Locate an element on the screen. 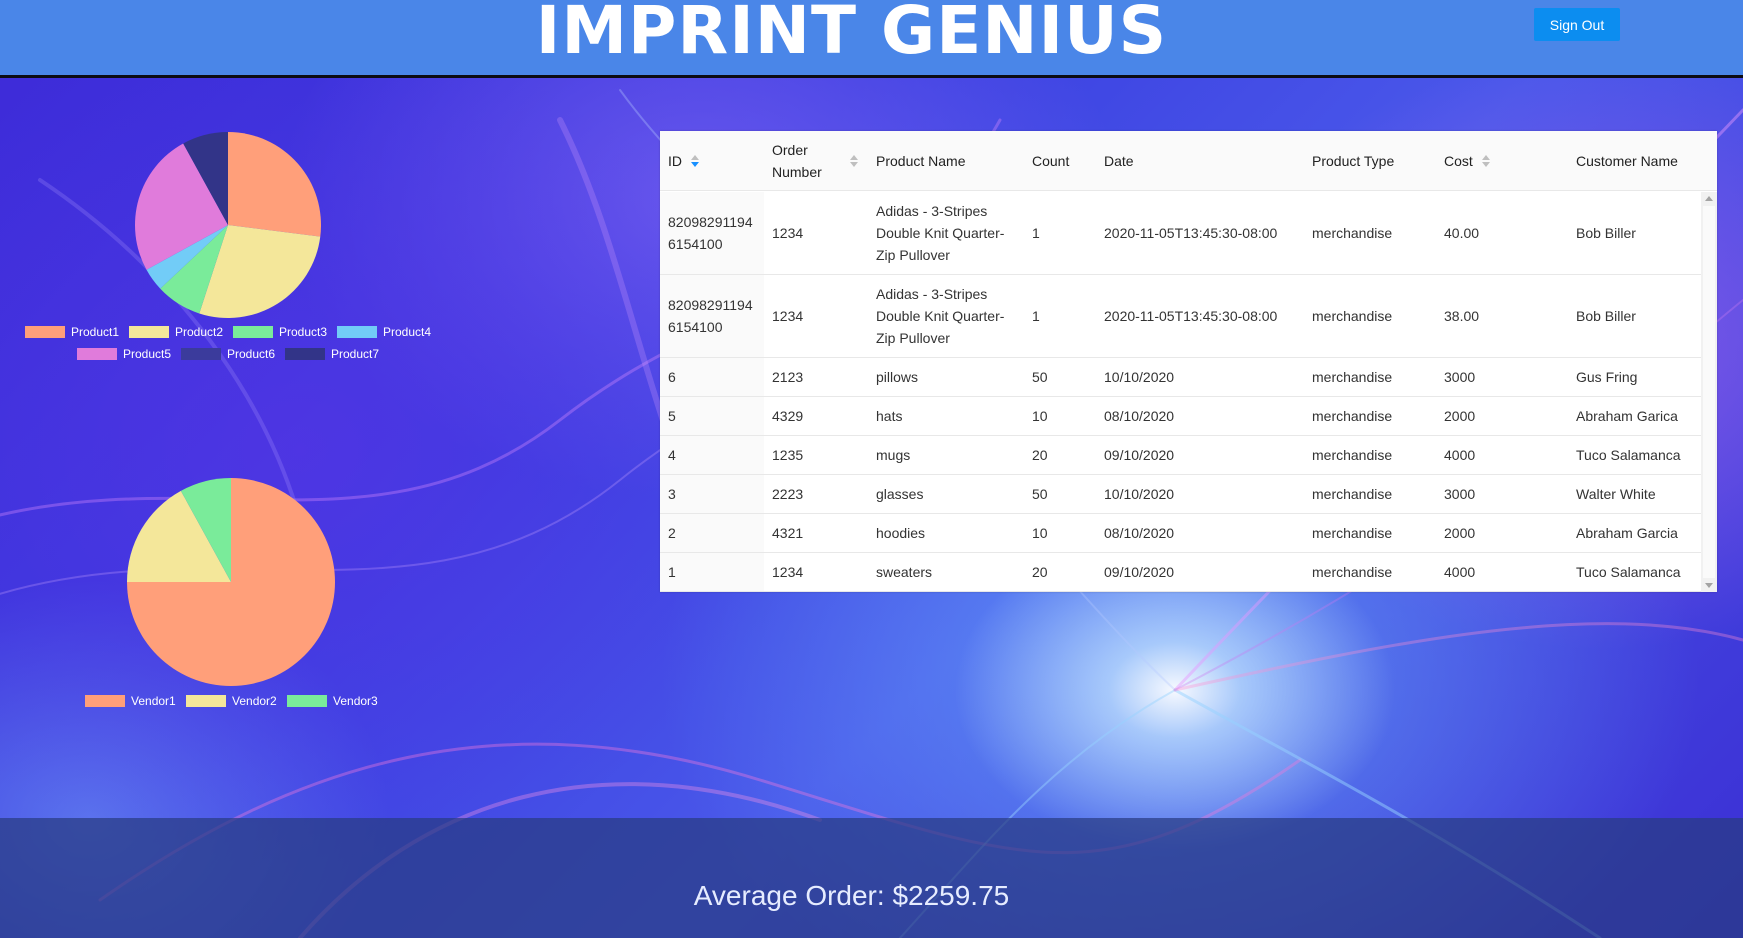 This screenshot has width=1743, height=938. legend-item-product7: Product7 is located at coordinates (332, 354).